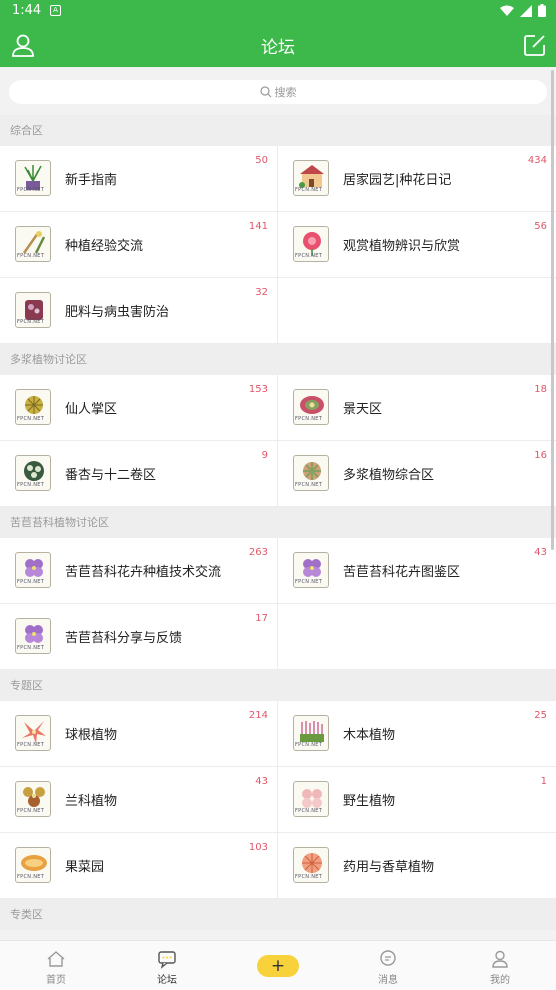 The image size is (556, 990). Describe the element at coordinates (33, 310) in the screenshot. I see `fertilizer-icon: FPCN.NET` at that location.